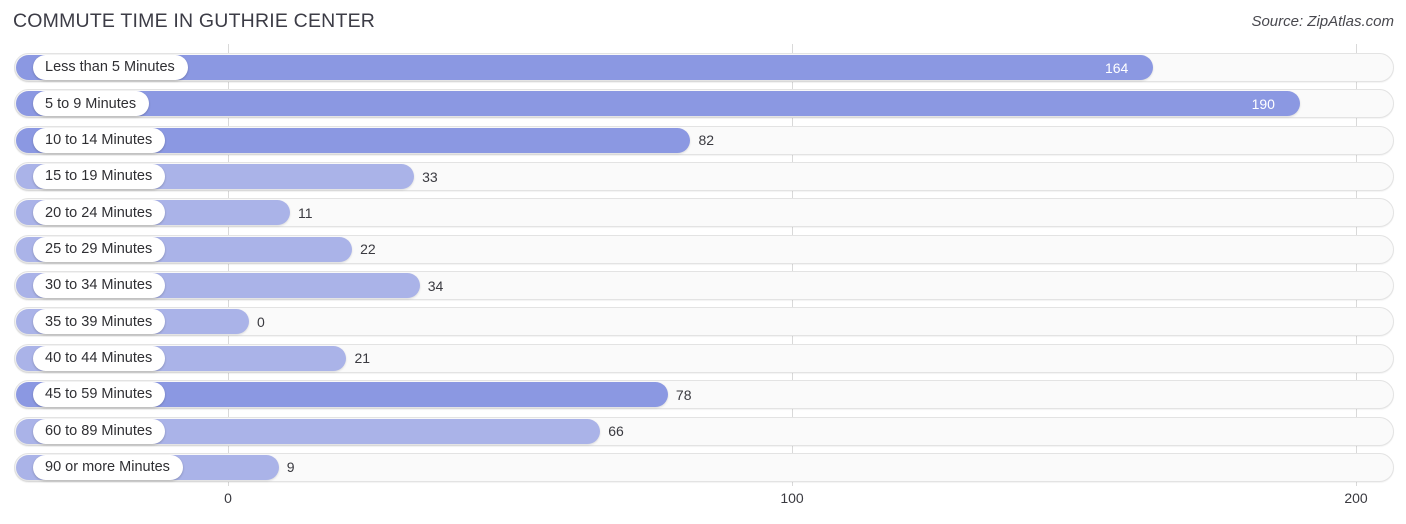 The image size is (1406, 524). I want to click on category-label-pill: 45 to 59 Minutes, so click(99, 395).